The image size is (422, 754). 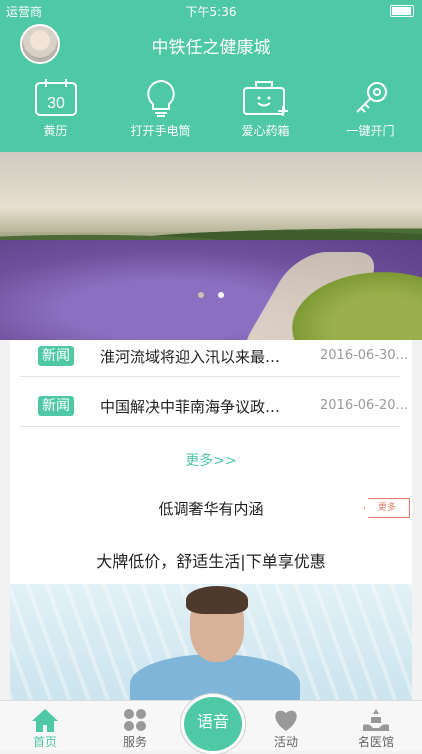 What do you see at coordinates (211, 292) in the screenshot?
I see `carousel-dots` at bounding box center [211, 292].